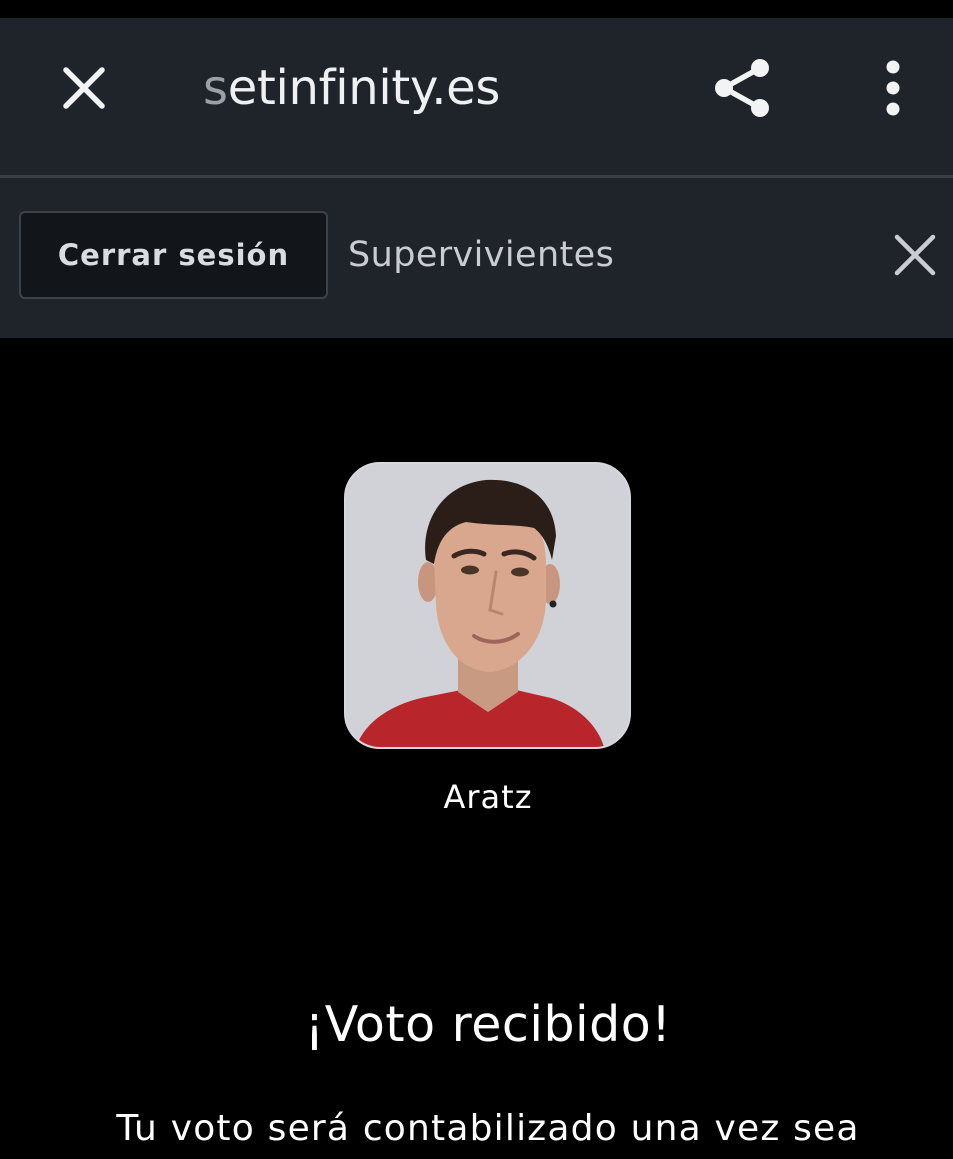  I want to click on status-edge, so click(476, 9).